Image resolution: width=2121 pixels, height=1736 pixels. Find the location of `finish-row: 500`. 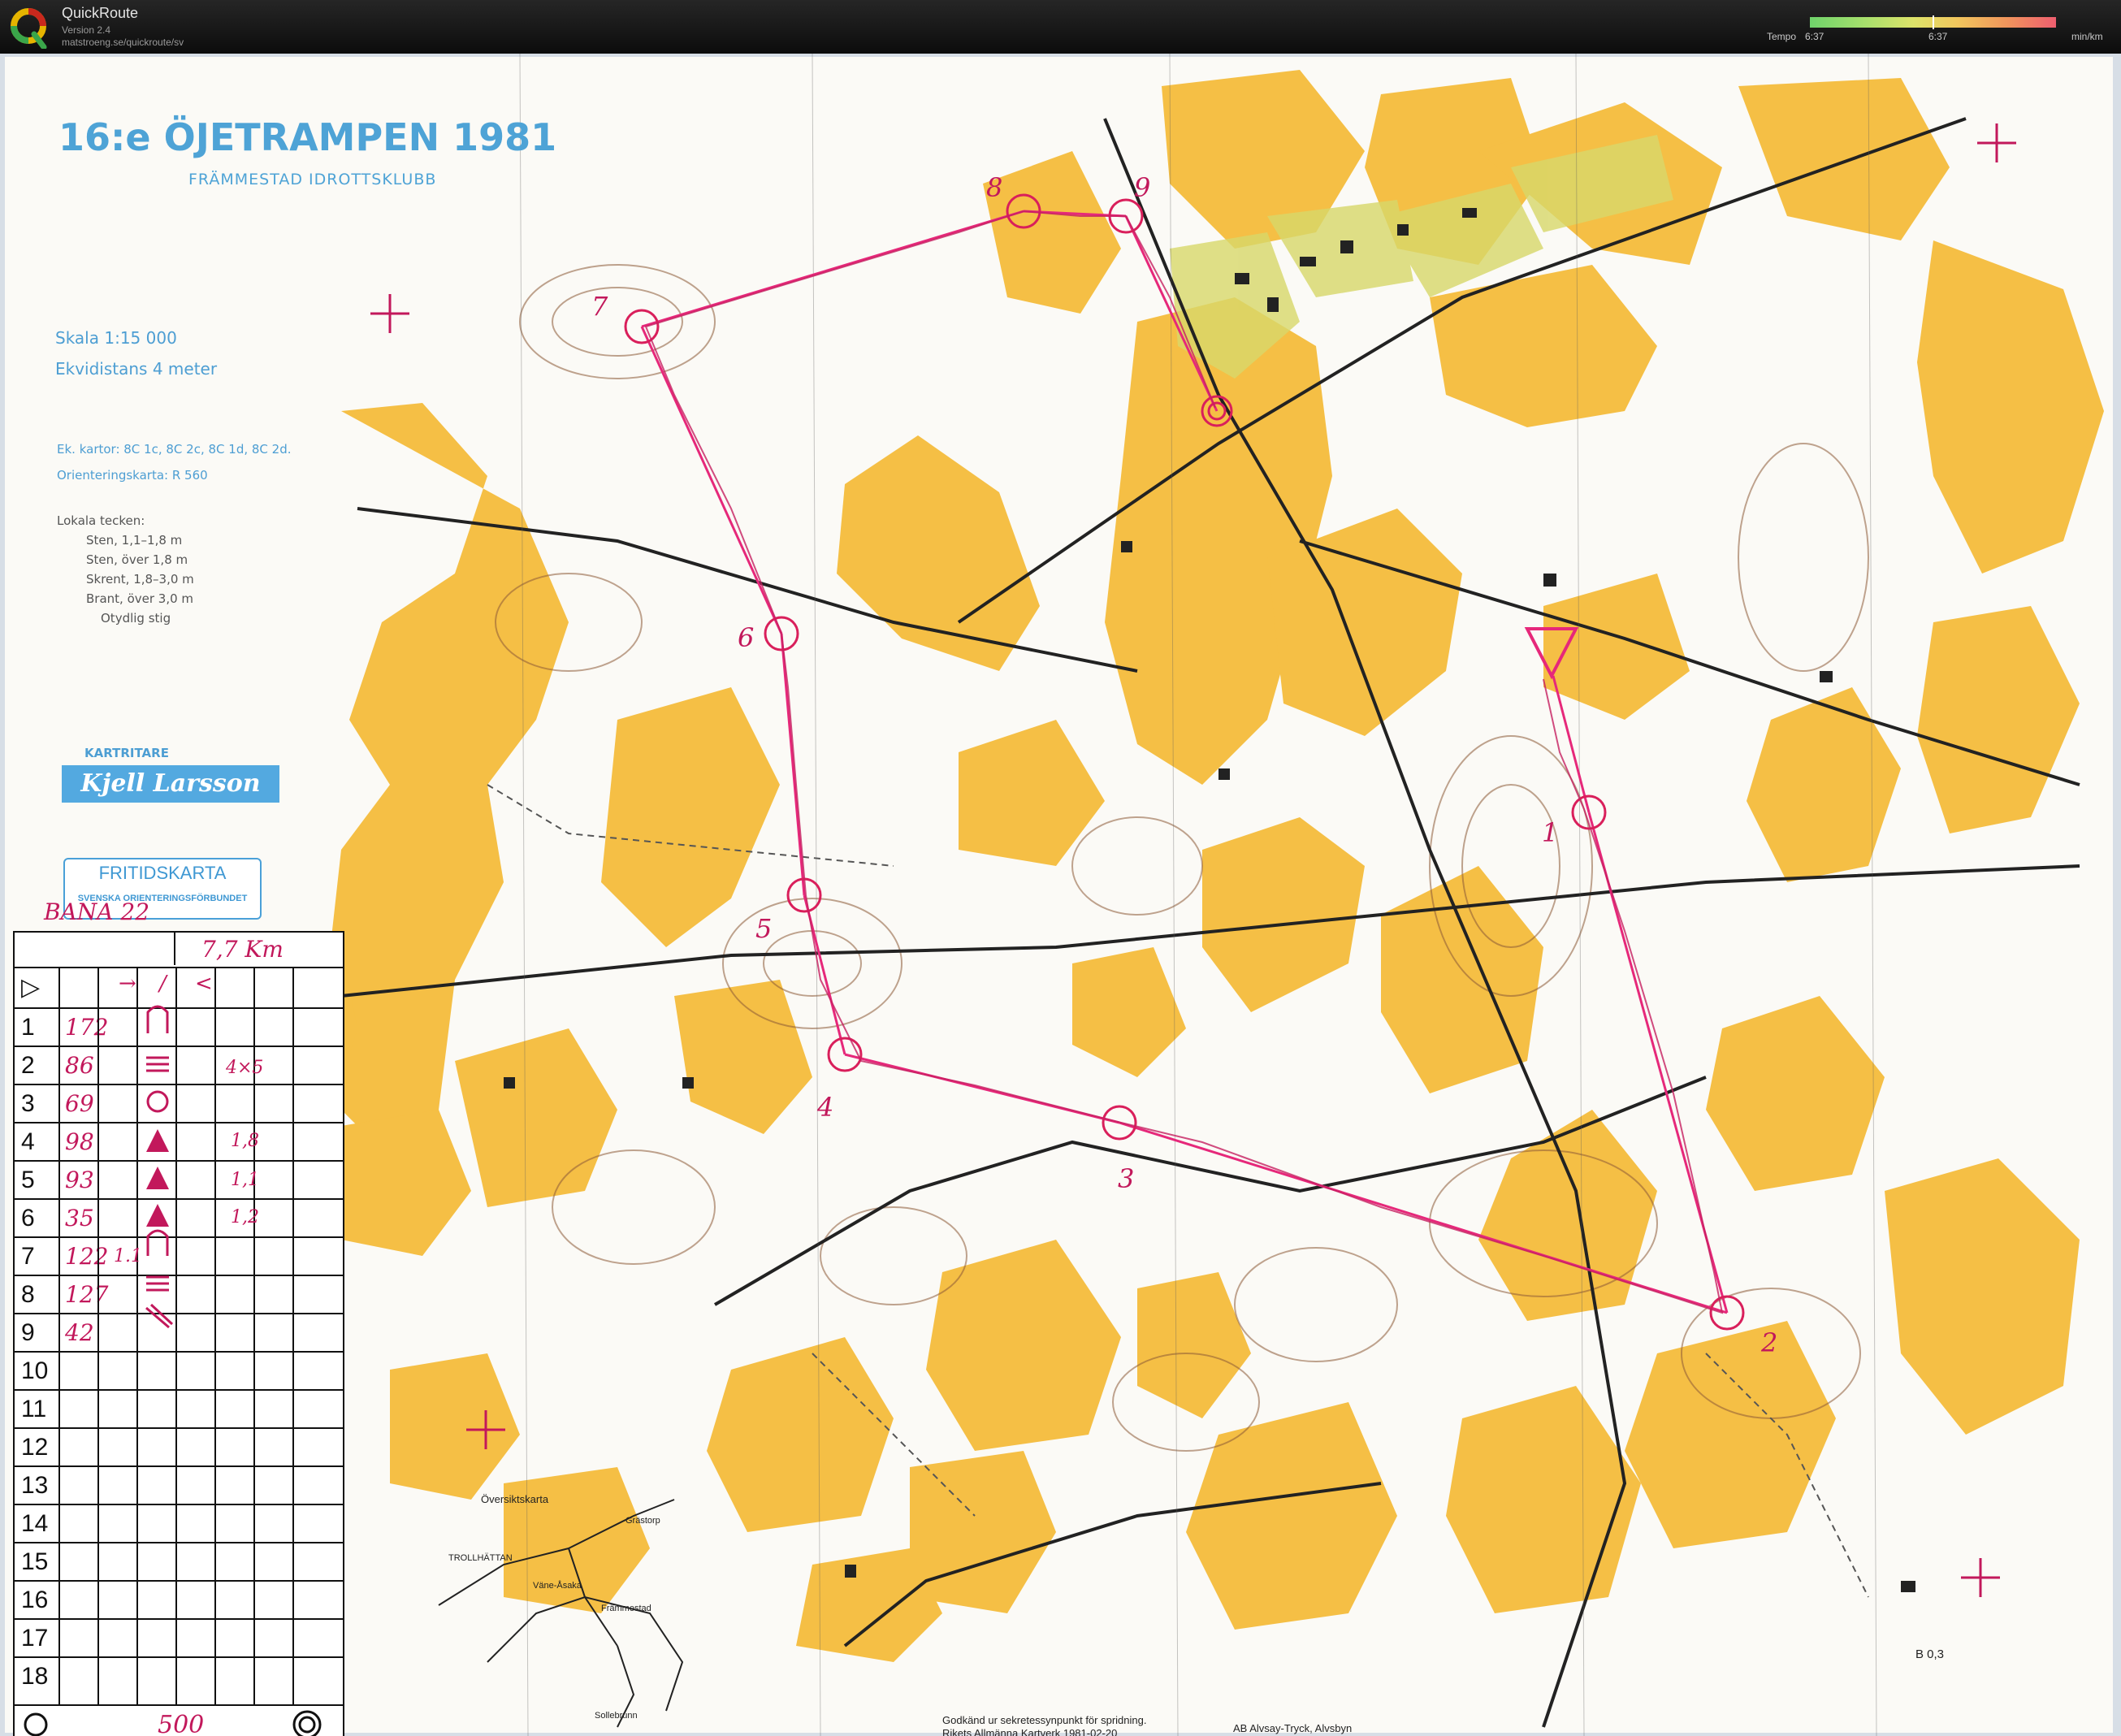

finish-row: 500 is located at coordinates (179, 1720).